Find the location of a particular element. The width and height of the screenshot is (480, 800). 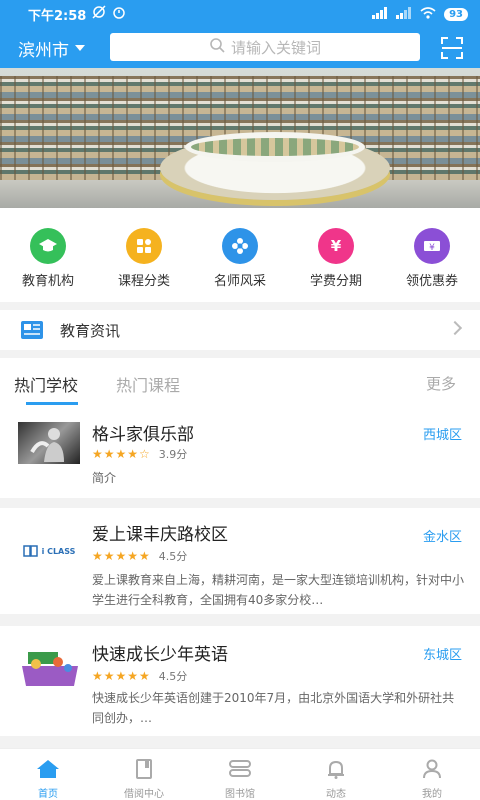

rating-stars: ★★★★☆ is located at coordinates (121, 454).